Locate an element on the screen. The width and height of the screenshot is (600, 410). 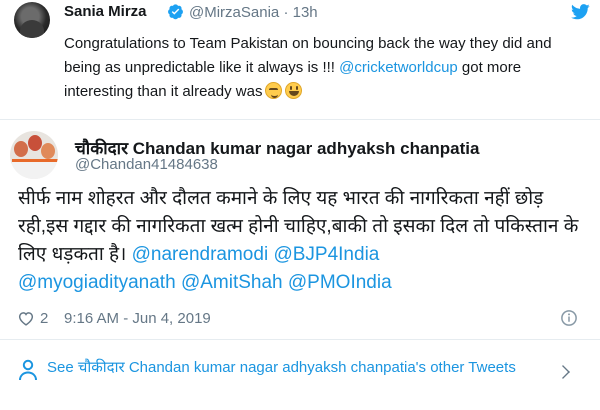
author-avatar is located at coordinates (34, 155).